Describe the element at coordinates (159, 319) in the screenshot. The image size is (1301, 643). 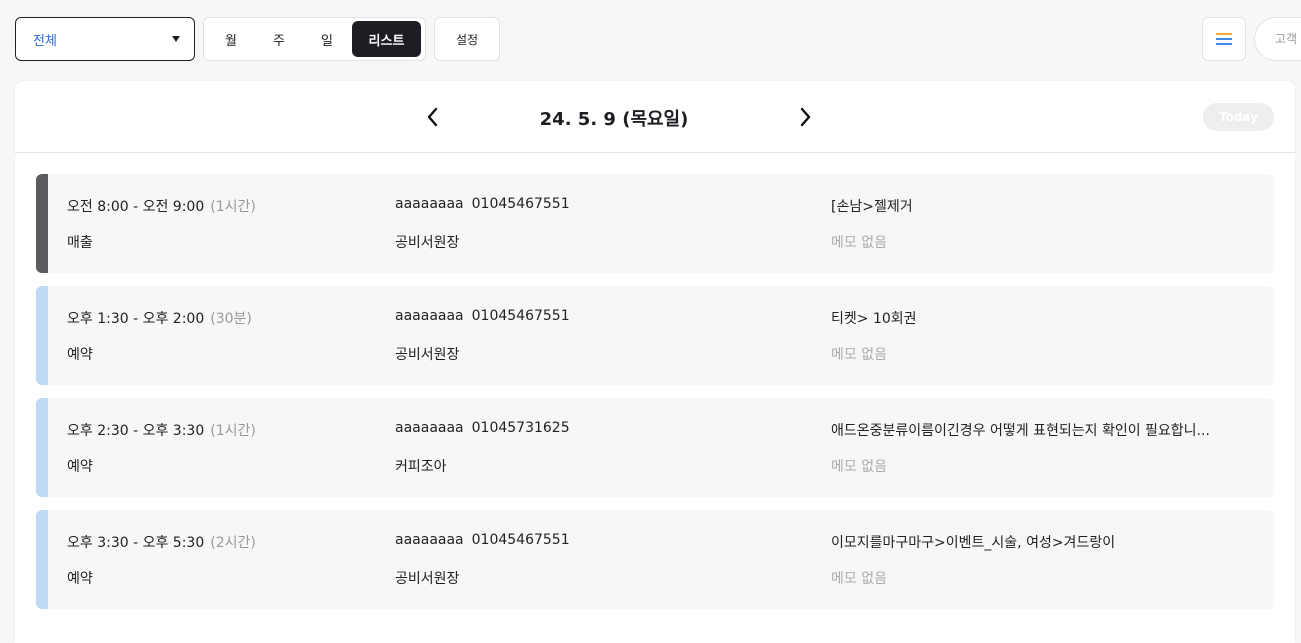
I see `appointment-time: 오후 1:30 - 오후 2:00 (30분)` at that location.